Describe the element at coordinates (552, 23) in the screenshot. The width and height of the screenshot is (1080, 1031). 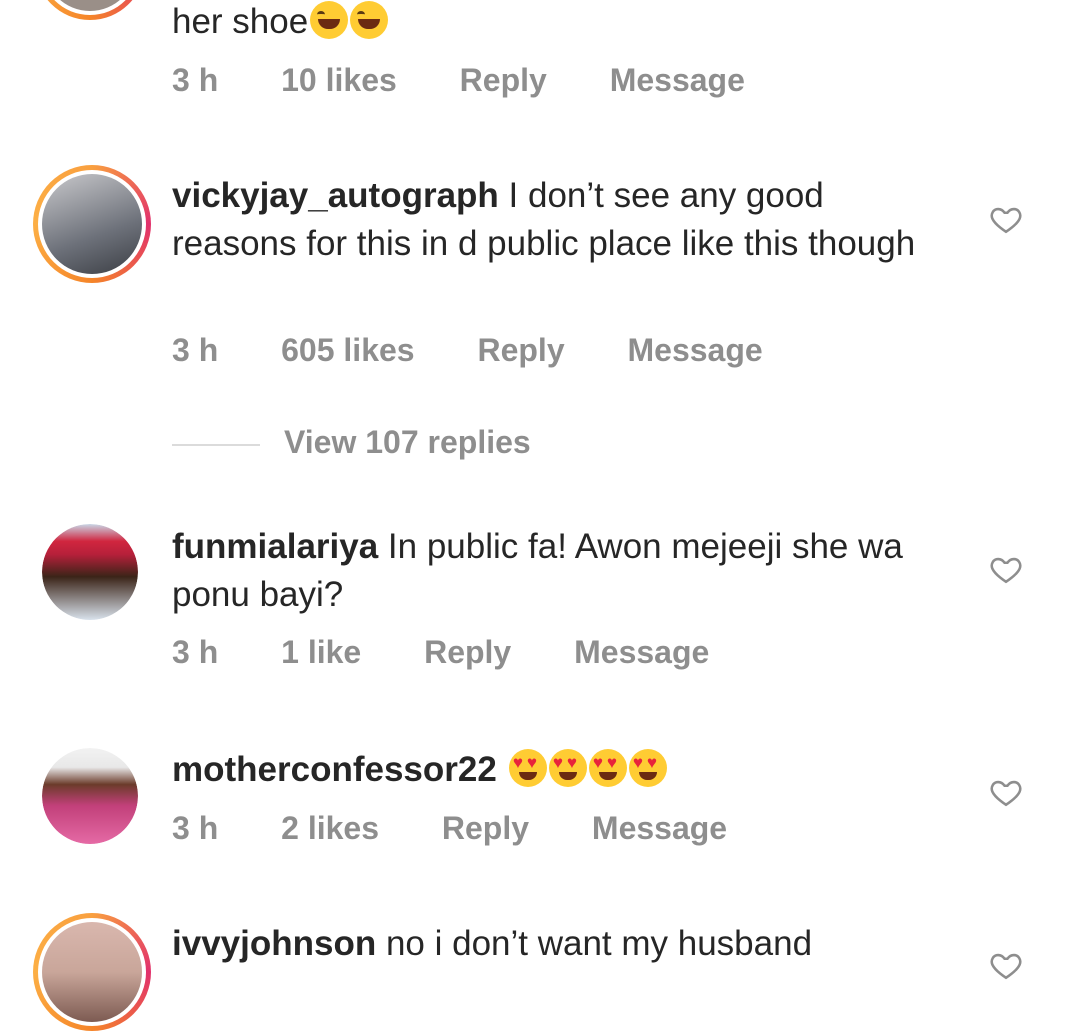
I see `comment-text: her shoe` at that location.